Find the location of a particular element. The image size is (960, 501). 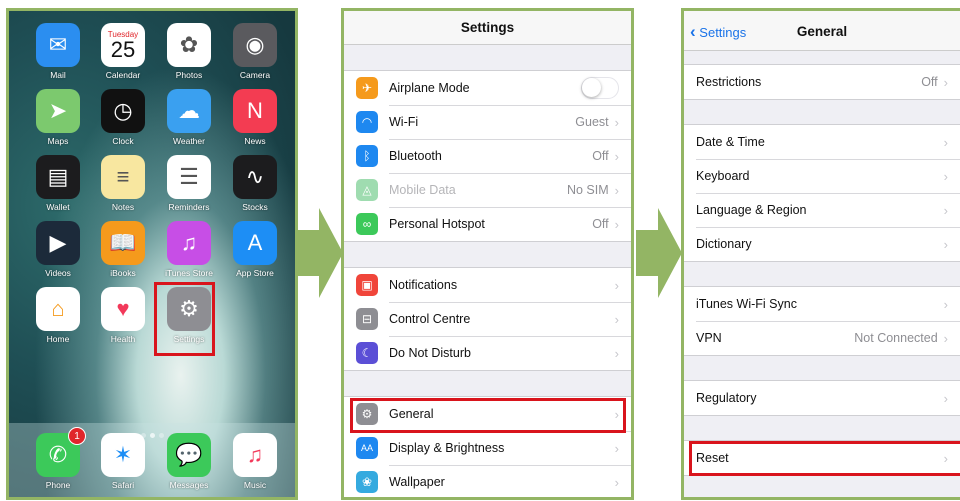

airplane-mode-toggle is located at coordinates (600, 88).